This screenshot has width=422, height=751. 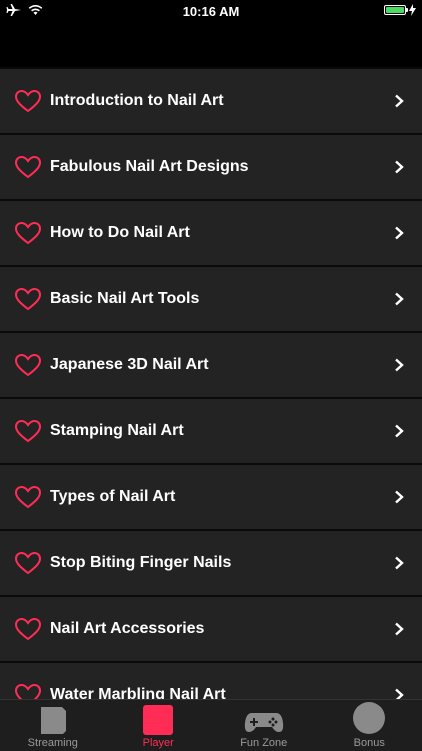 What do you see at coordinates (127, 629) in the screenshot?
I see `list-item-label: Nail Art Accessories` at bounding box center [127, 629].